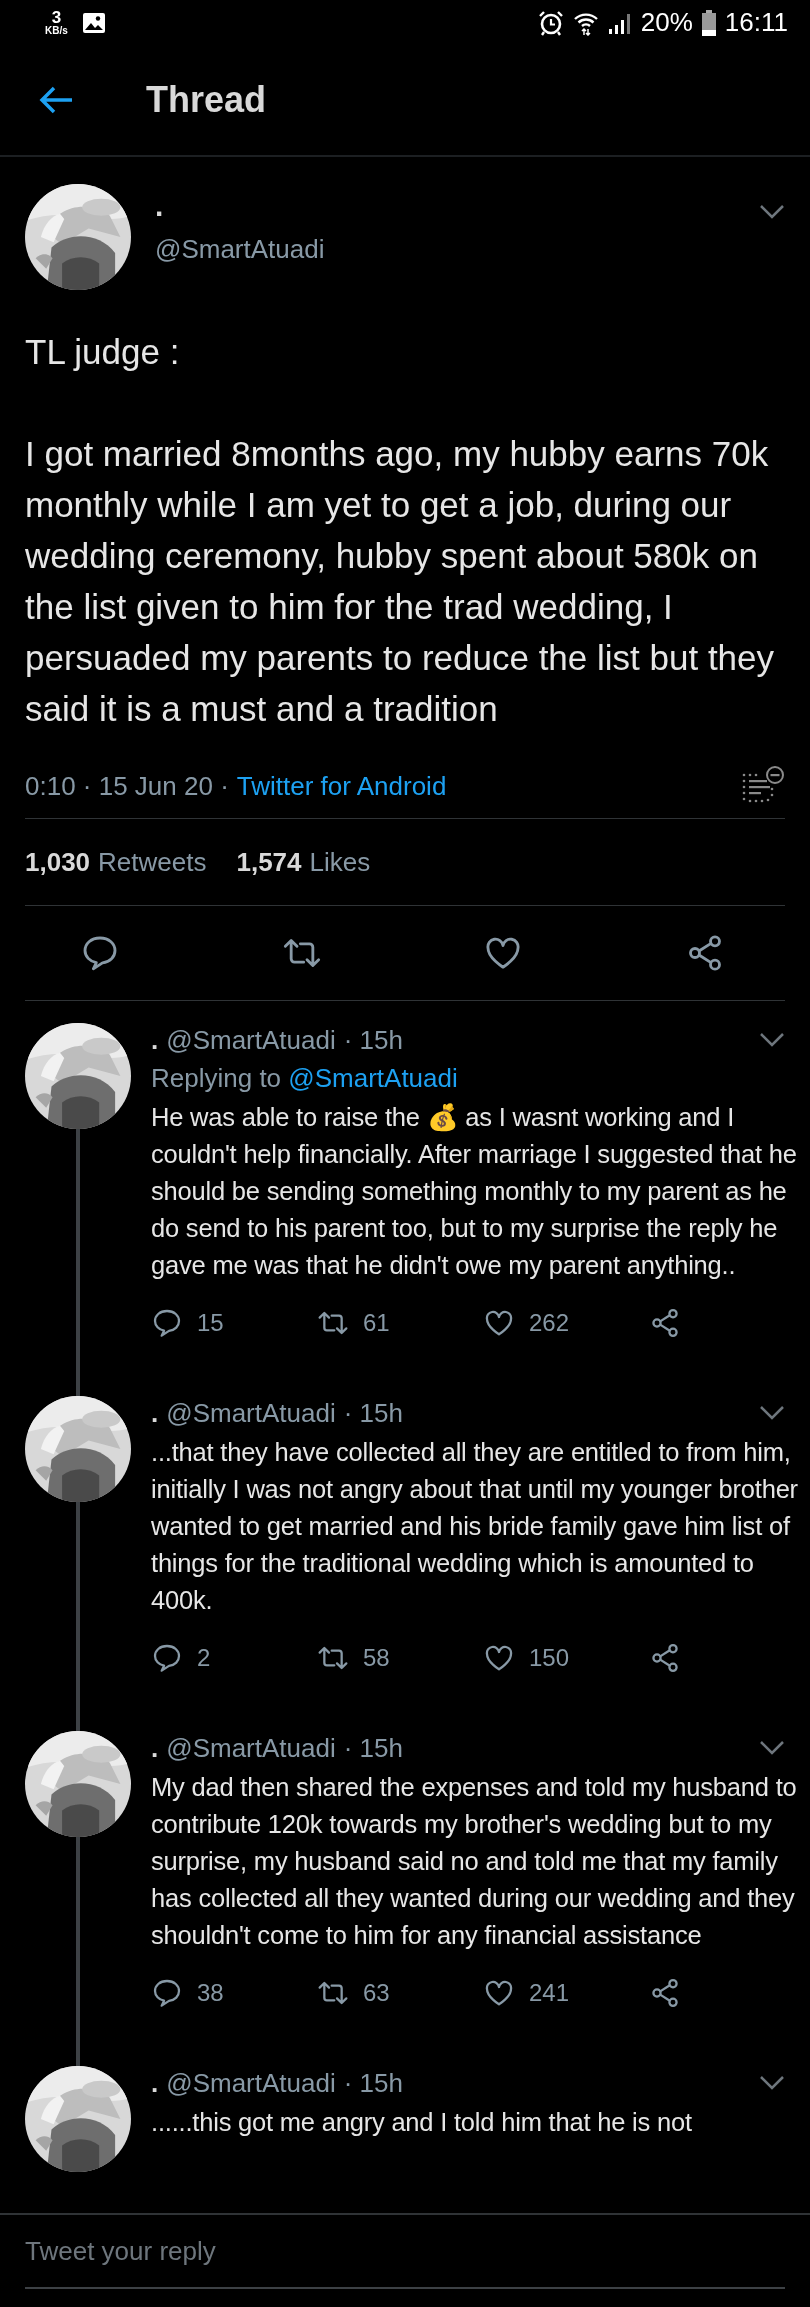  I want to click on retweet-count: 61, so click(376, 1323).